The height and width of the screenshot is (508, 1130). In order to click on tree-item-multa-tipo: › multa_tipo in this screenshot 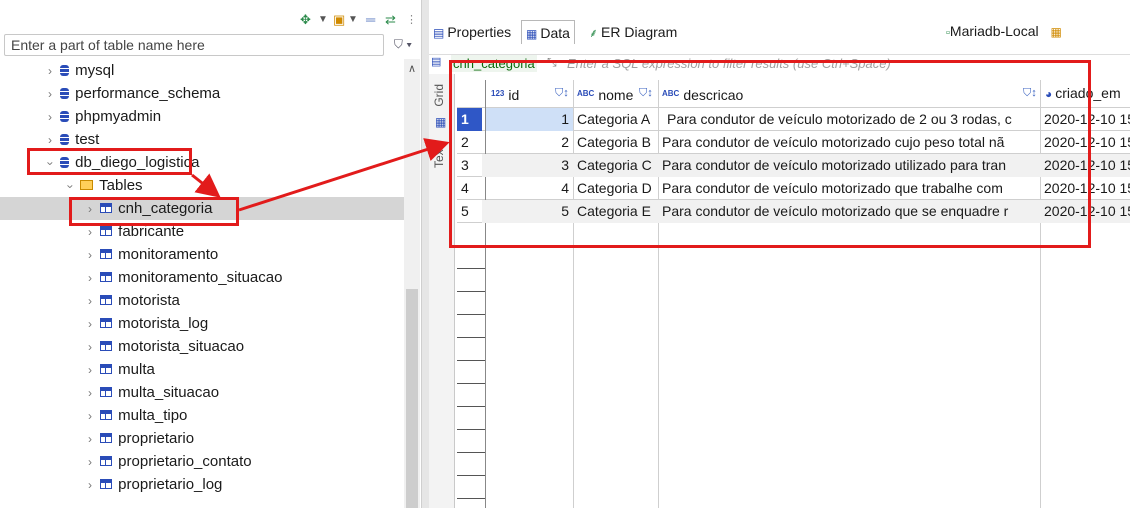, I will do `click(135, 415)`.